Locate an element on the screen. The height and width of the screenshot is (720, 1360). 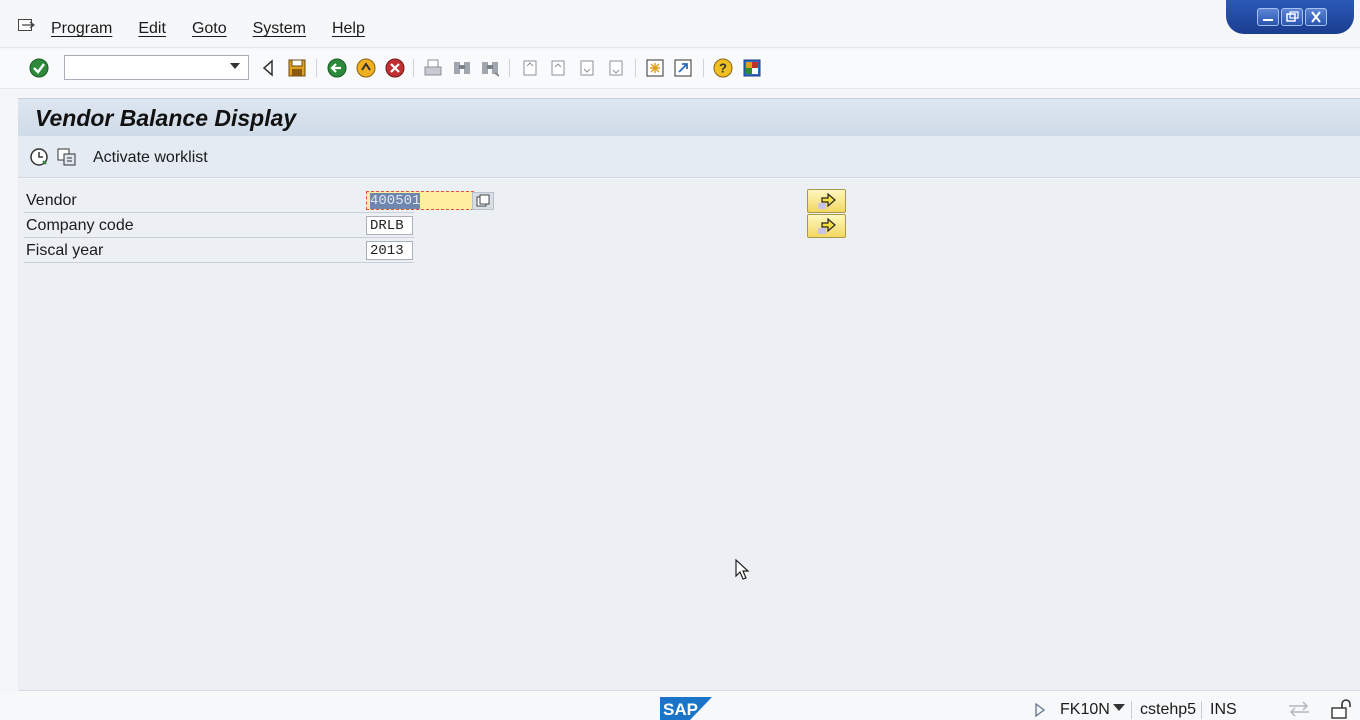
menu-items: Program Edit Goto System Help is located at coordinates (221, 29).